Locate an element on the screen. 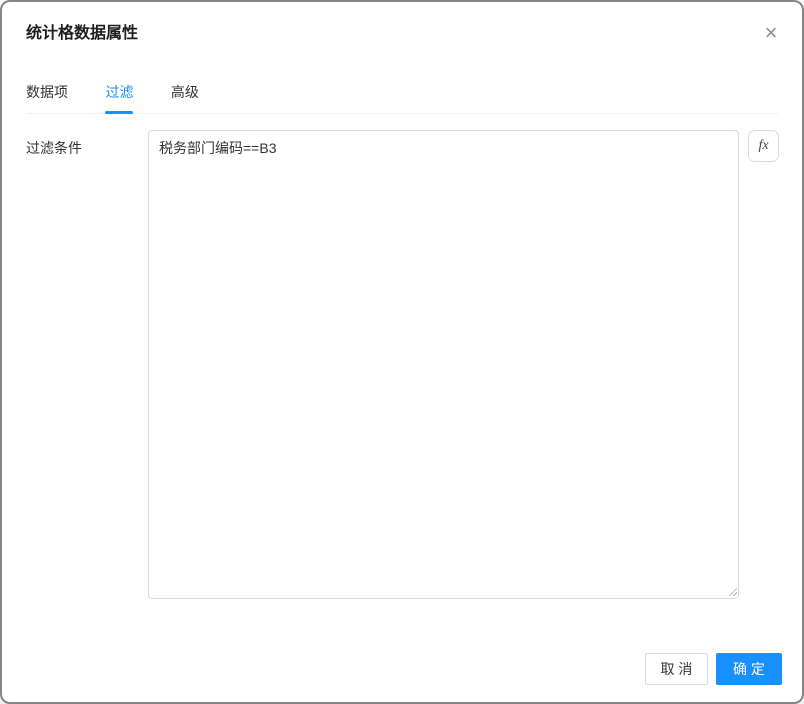 Image resolution: width=804 pixels, height=704 pixels. cancel-button: 取 消 is located at coordinates (676, 669).